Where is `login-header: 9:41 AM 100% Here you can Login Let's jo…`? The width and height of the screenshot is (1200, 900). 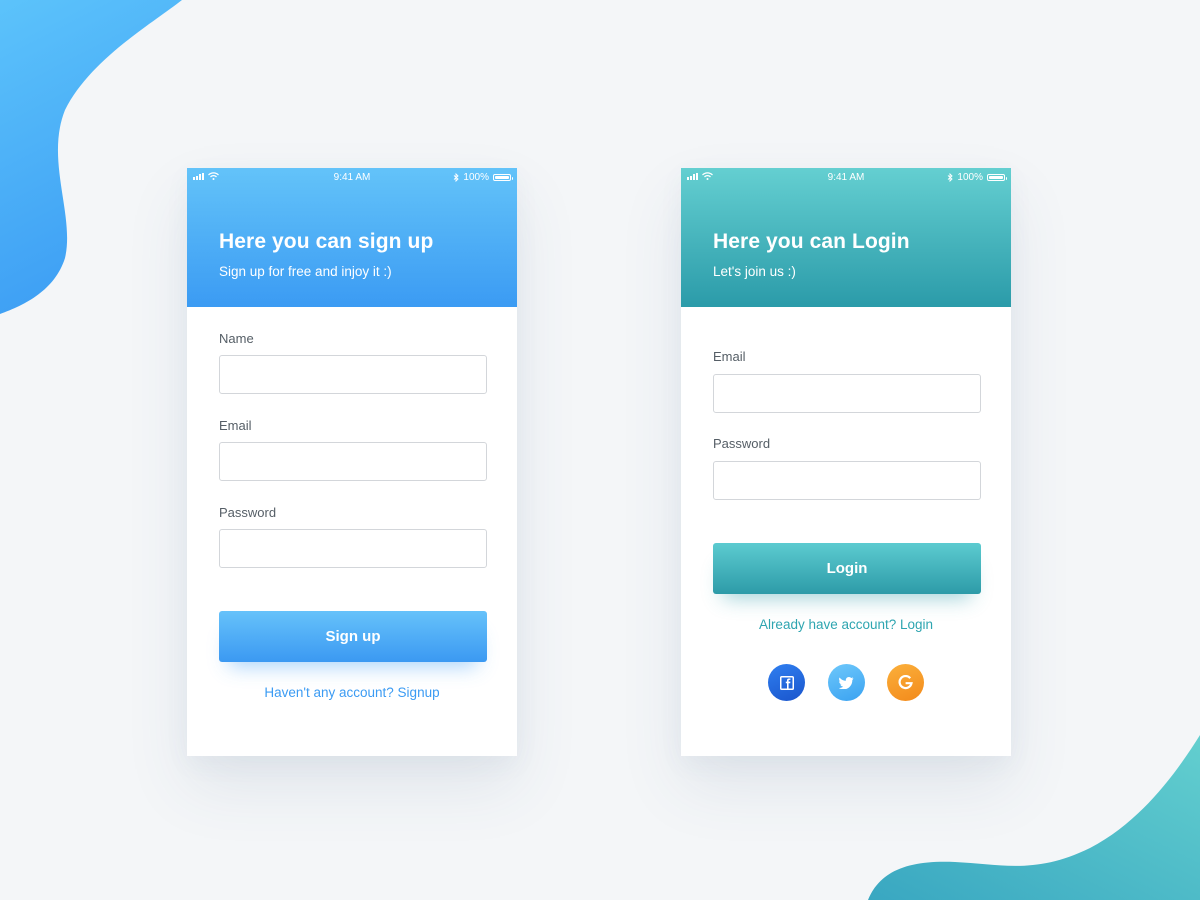 login-header: 9:41 AM 100% Here you can Login Let's jo… is located at coordinates (846, 237).